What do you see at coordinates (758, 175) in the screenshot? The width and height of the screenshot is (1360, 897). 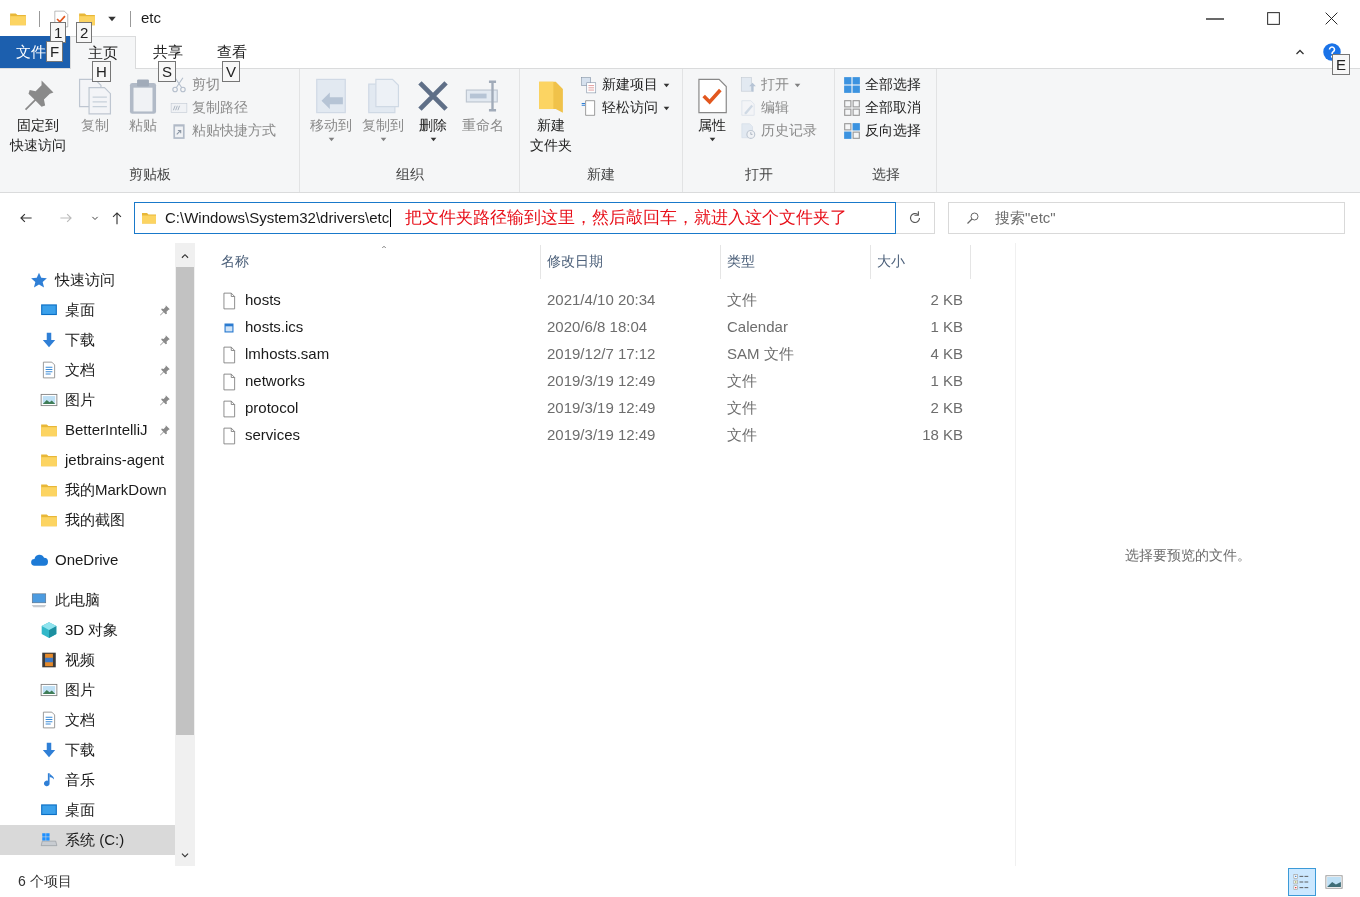 I see `group-label: 打开` at bounding box center [758, 175].